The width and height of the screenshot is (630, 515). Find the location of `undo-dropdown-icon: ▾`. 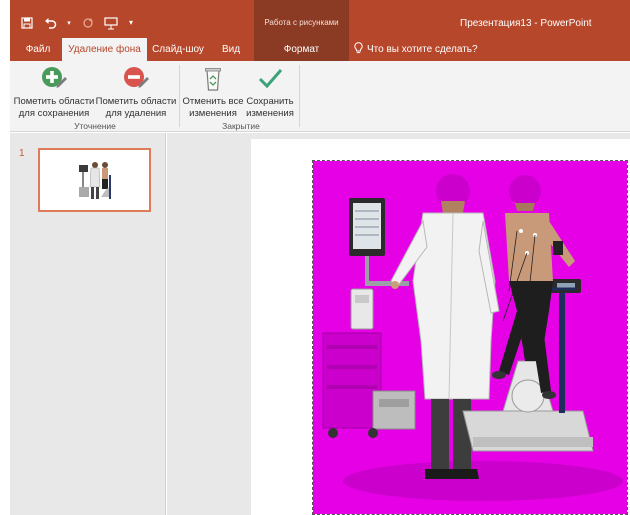

undo-dropdown-icon: ▾ is located at coordinates (69, 23).